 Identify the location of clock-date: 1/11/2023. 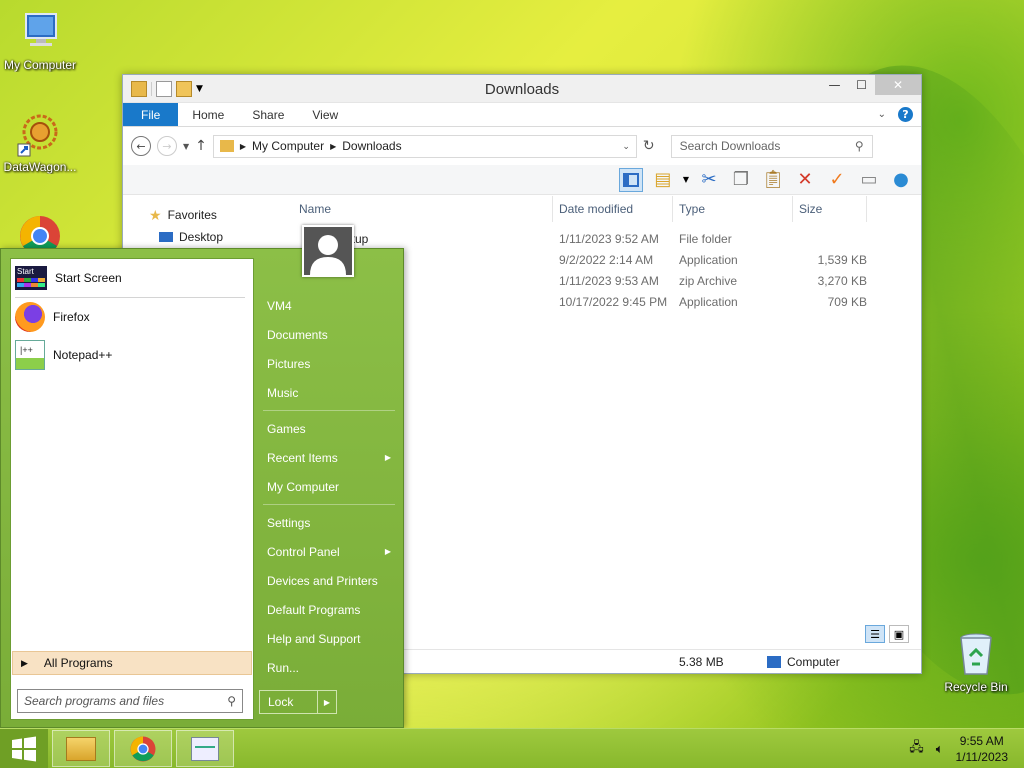
(982, 757).